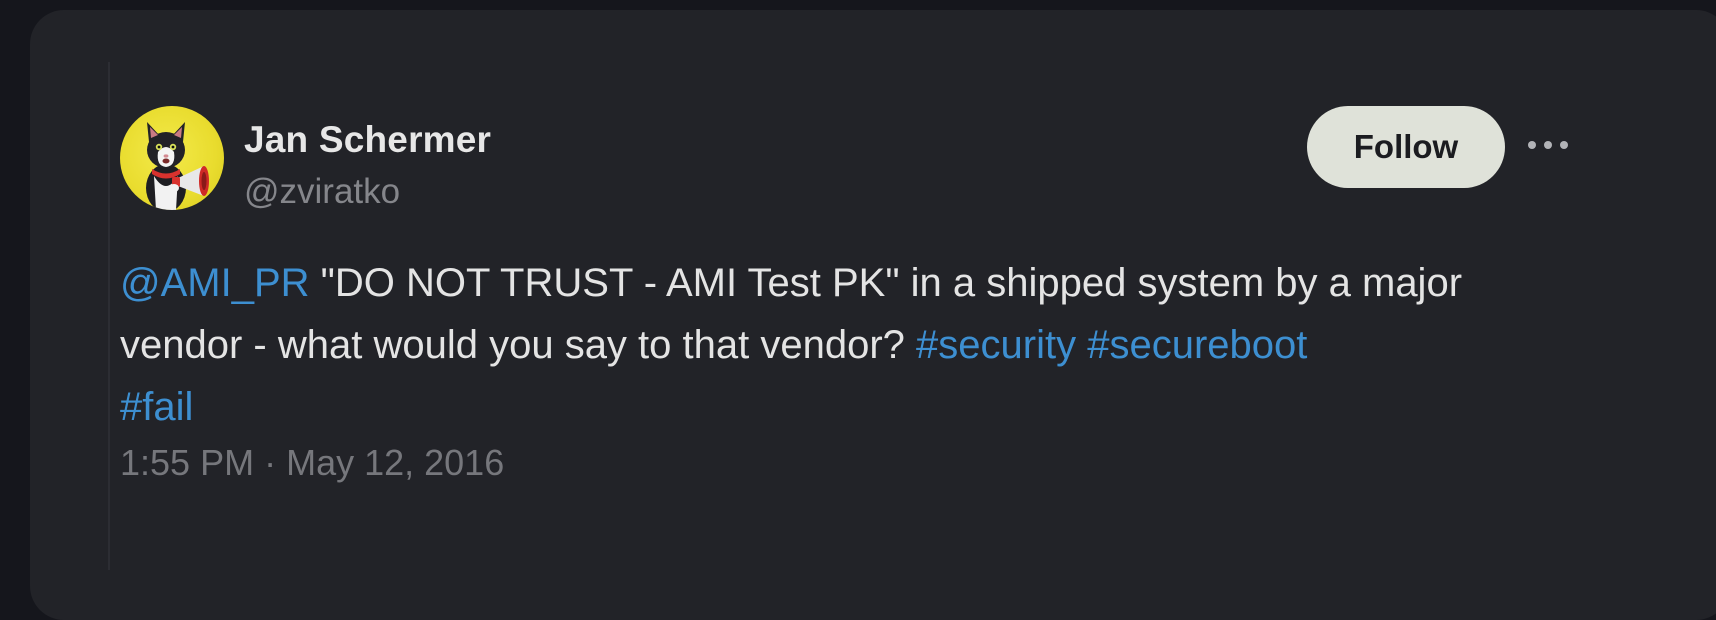  What do you see at coordinates (367, 140) in the screenshot?
I see `author-name: Jan Schermer` at bounding box center [367, 140].